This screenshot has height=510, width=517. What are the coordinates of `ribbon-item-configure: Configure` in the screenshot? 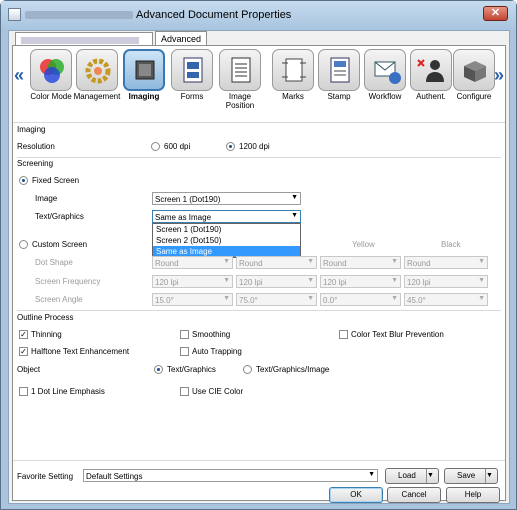 It's located at (474, 75).